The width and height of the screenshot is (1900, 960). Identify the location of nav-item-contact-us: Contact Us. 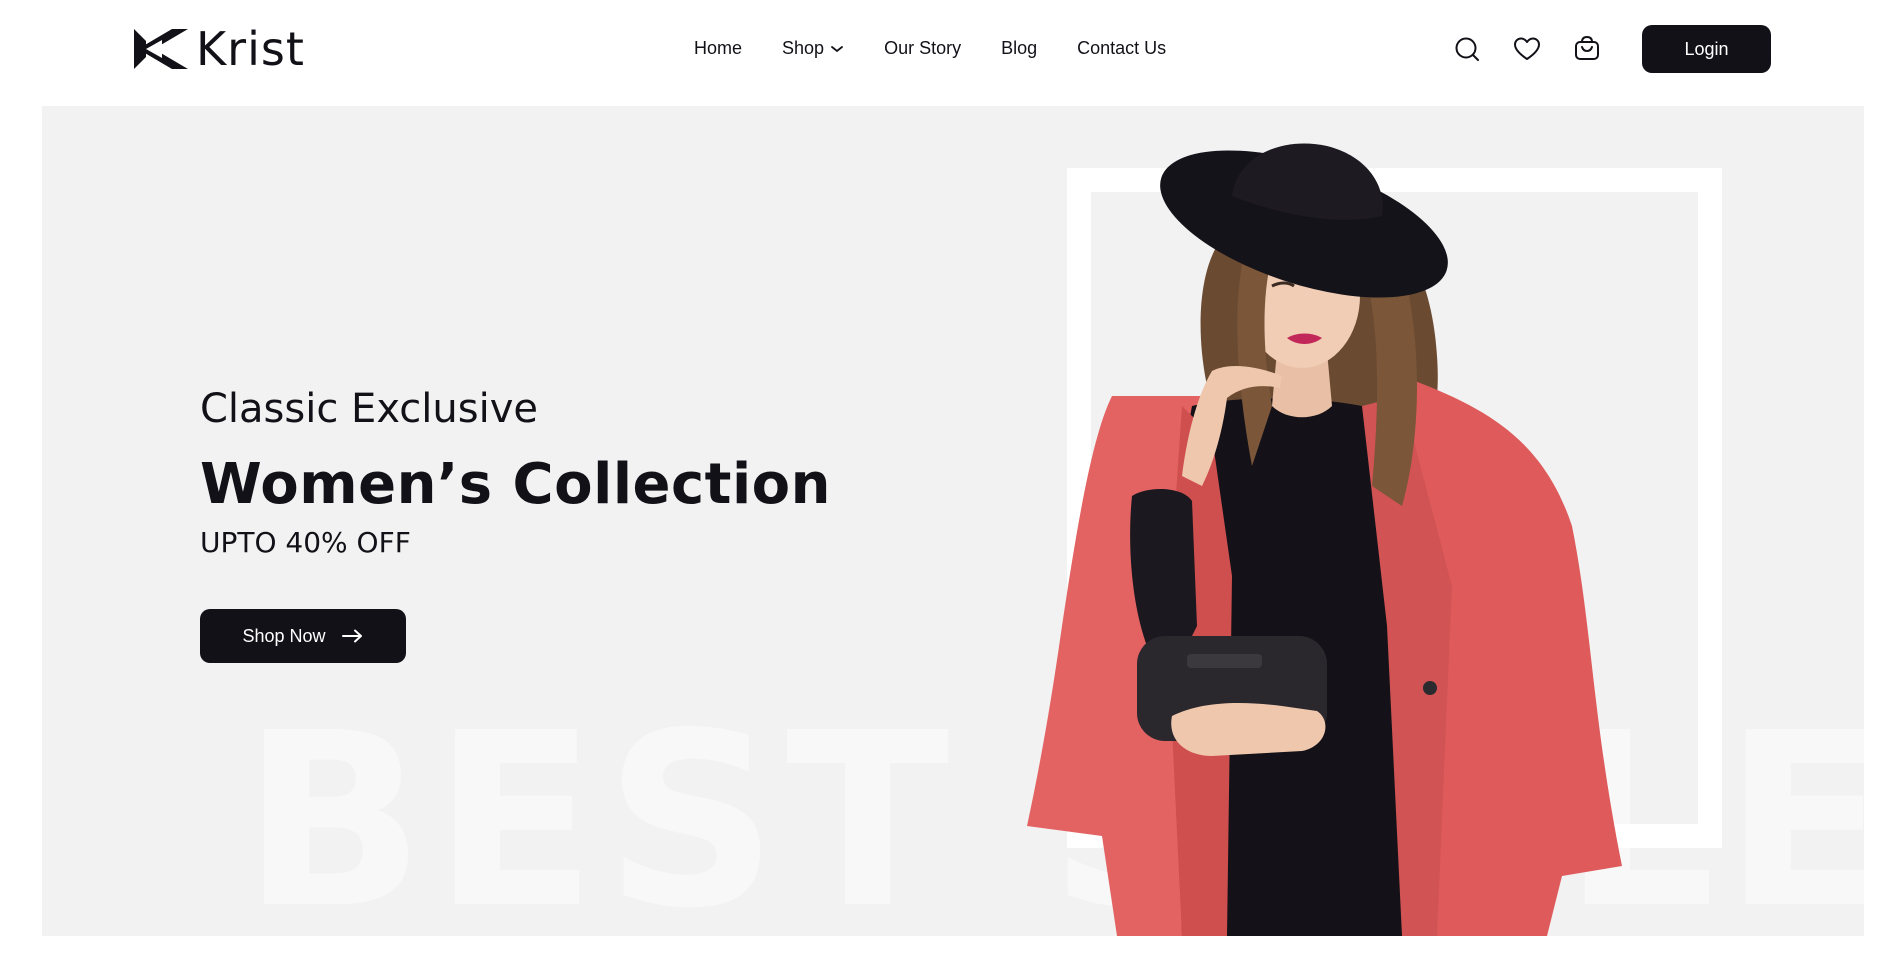
(1121, 48).